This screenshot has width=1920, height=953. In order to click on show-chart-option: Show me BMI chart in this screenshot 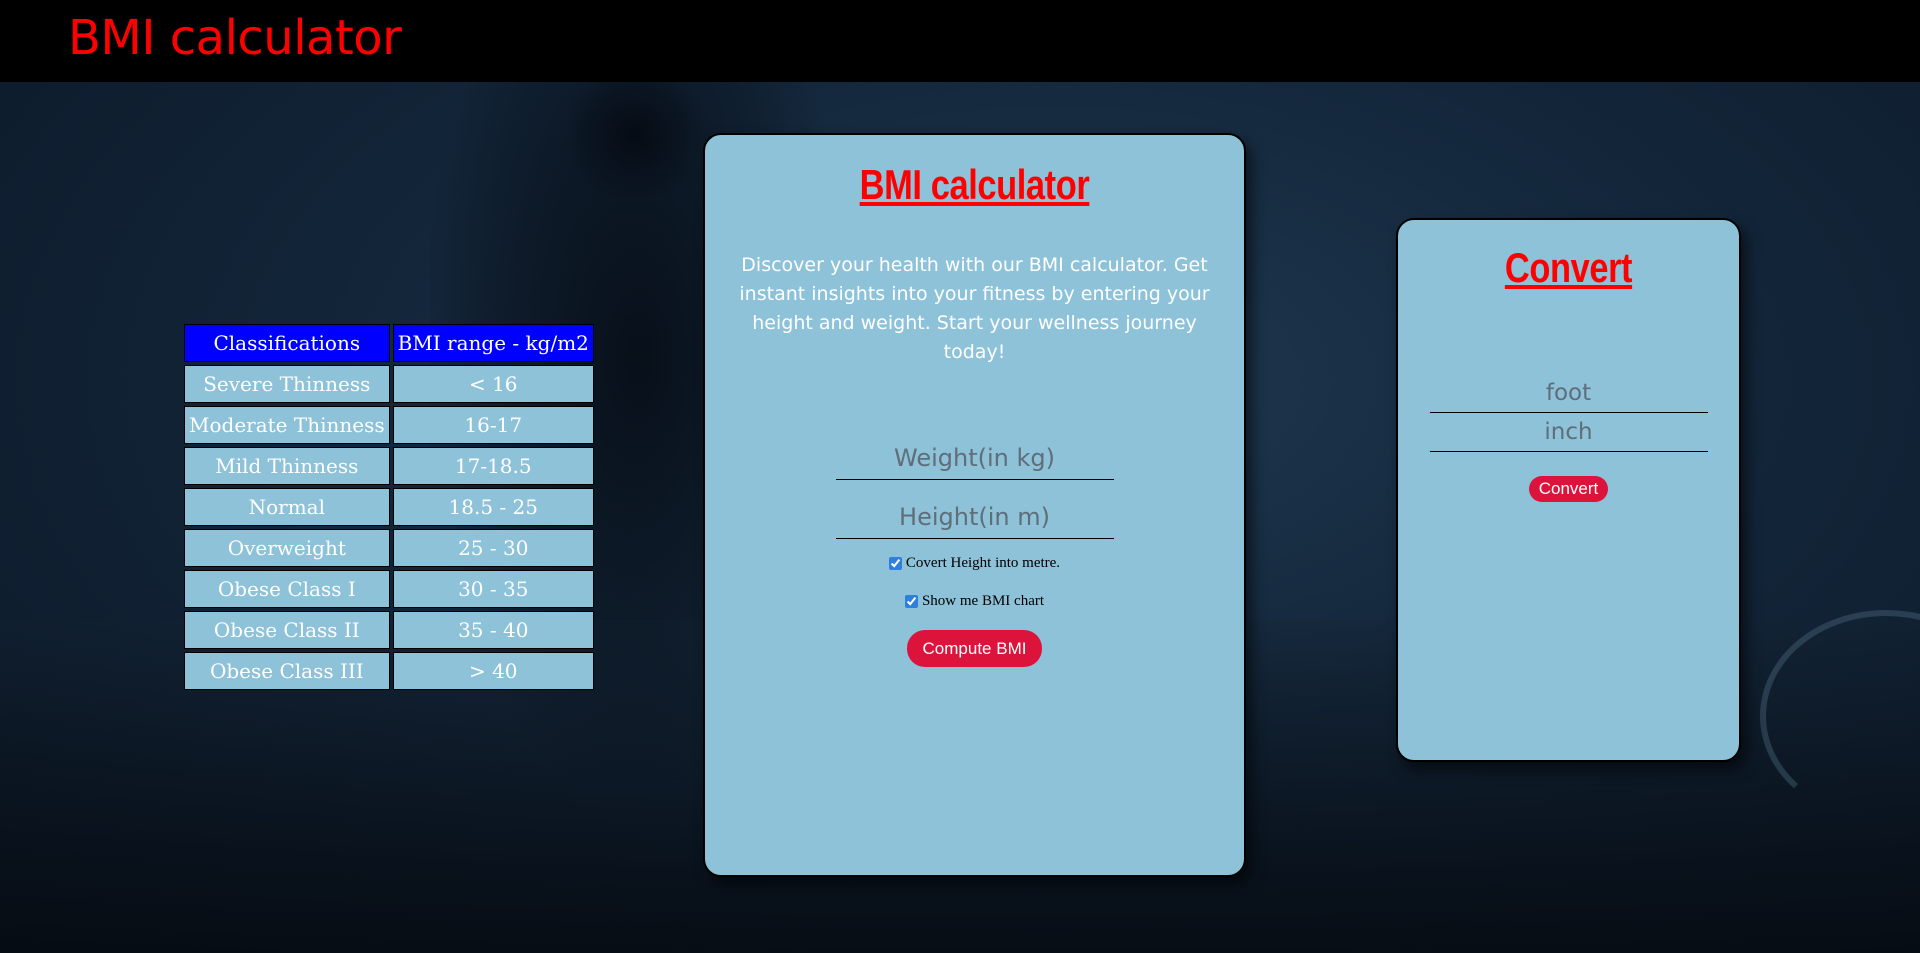, I will do `click(974, 601)`.